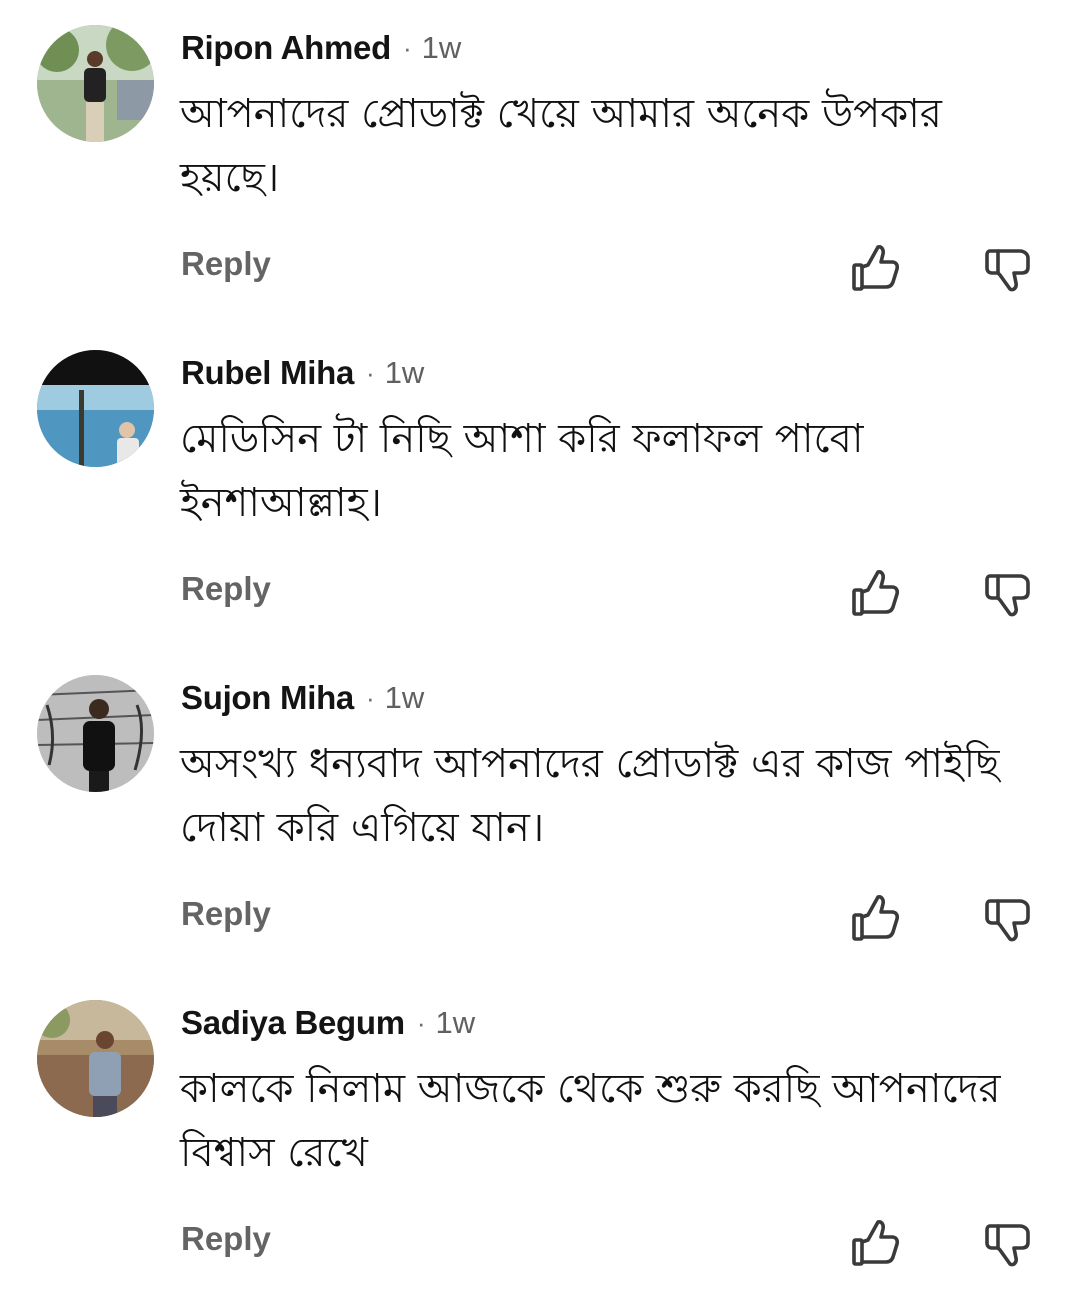  What do you see at coordinates (267, 373) in the screenshot?
I see `author-name: Rubel Miha` at bounding box center [267, 373].